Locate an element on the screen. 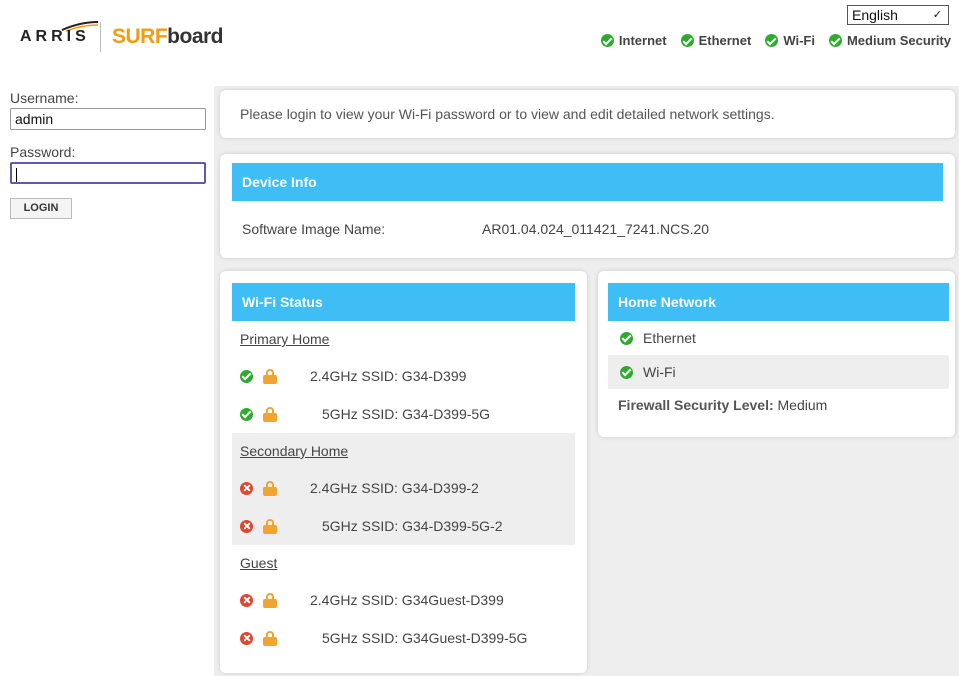 The image size is (959, 676). logo-divider is located at coordinates (100, 37).